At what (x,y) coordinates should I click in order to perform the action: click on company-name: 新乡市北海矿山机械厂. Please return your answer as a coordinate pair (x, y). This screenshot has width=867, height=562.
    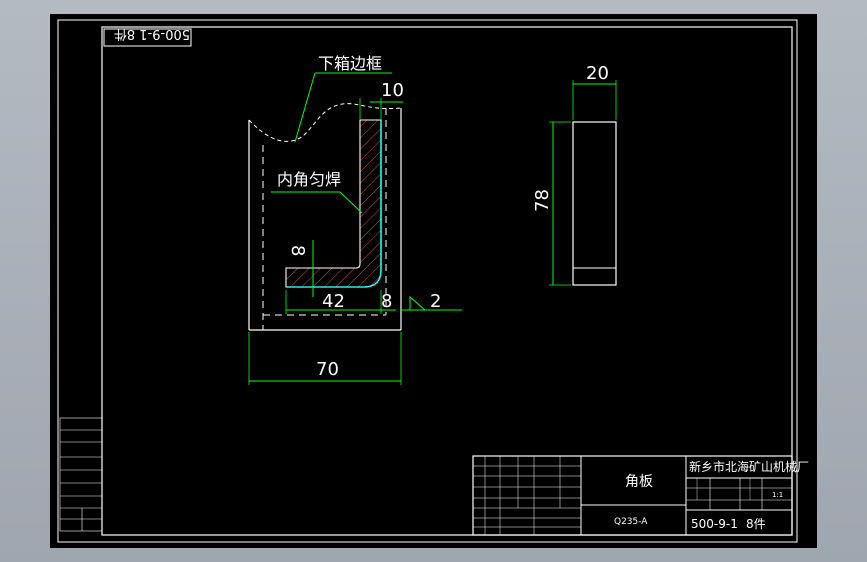
    Looking at the image, I should click on (749, 466).